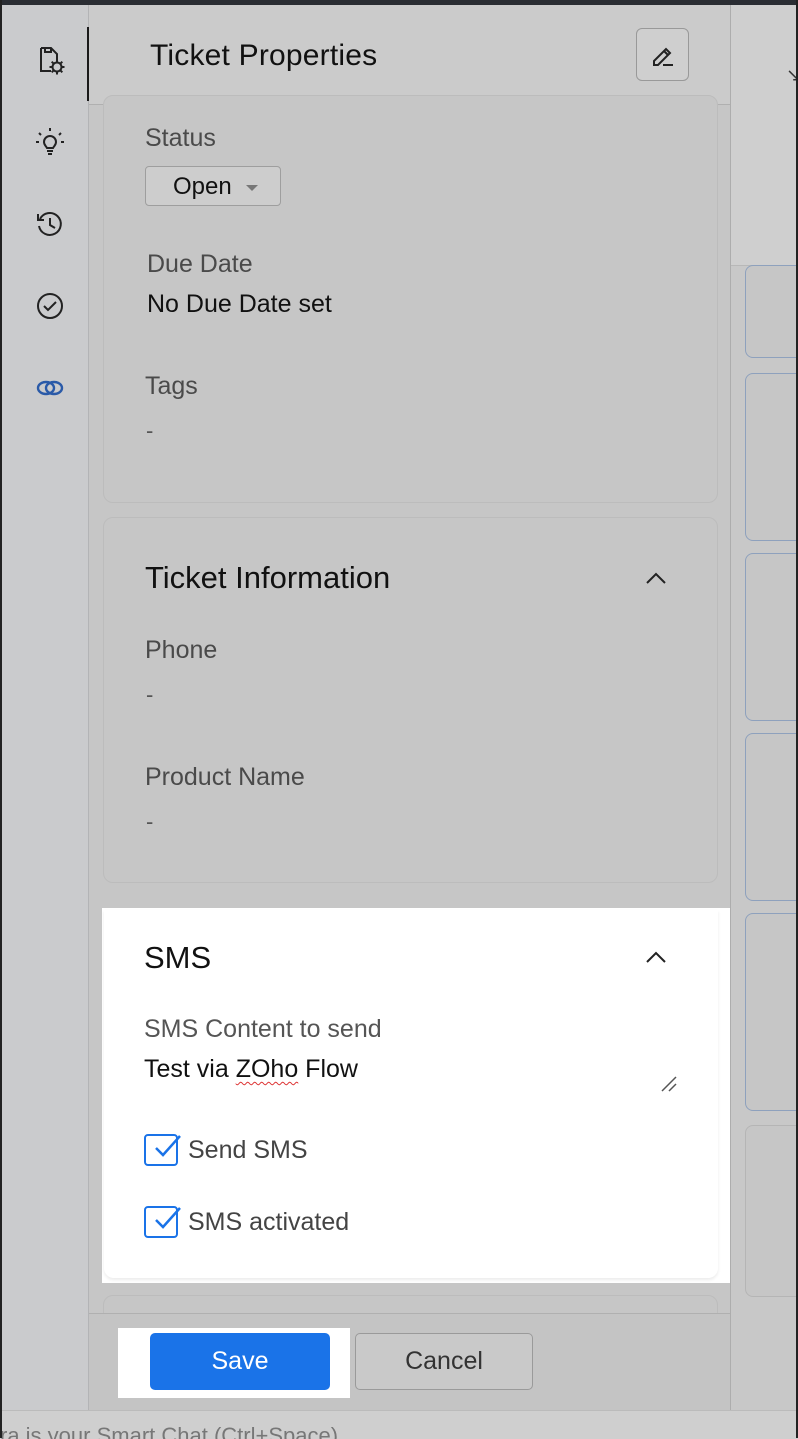  I want to click on left-icon-rail, so click(45, 707).